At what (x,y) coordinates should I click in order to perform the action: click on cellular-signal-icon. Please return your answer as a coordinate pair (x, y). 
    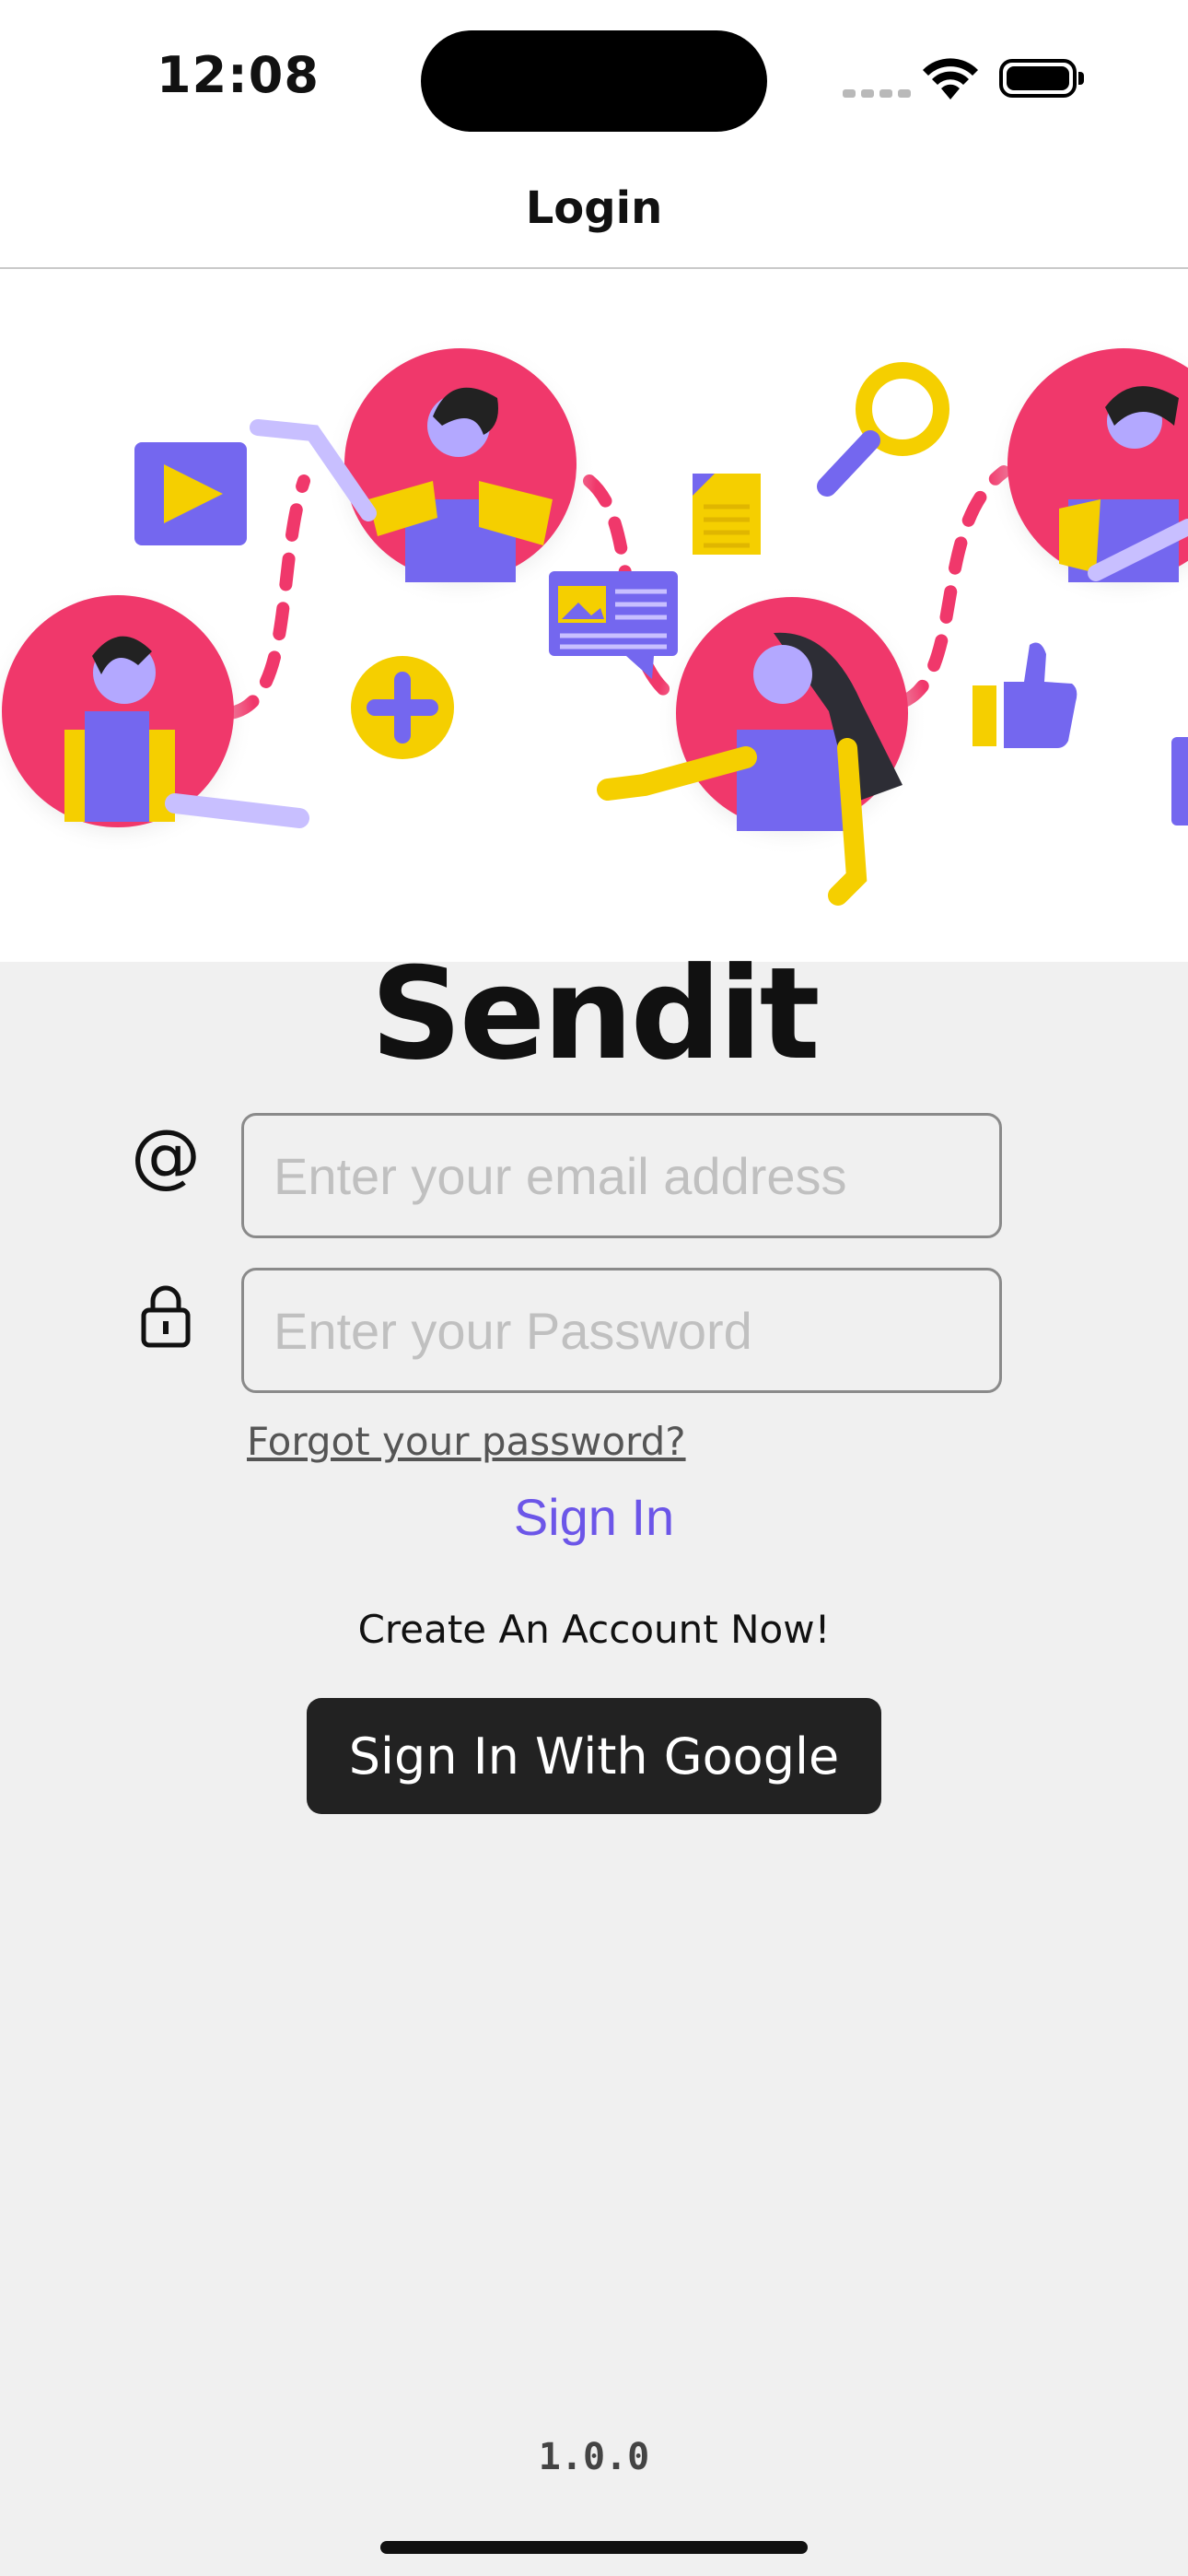
    Looking at the image, I should click on (879, 94).